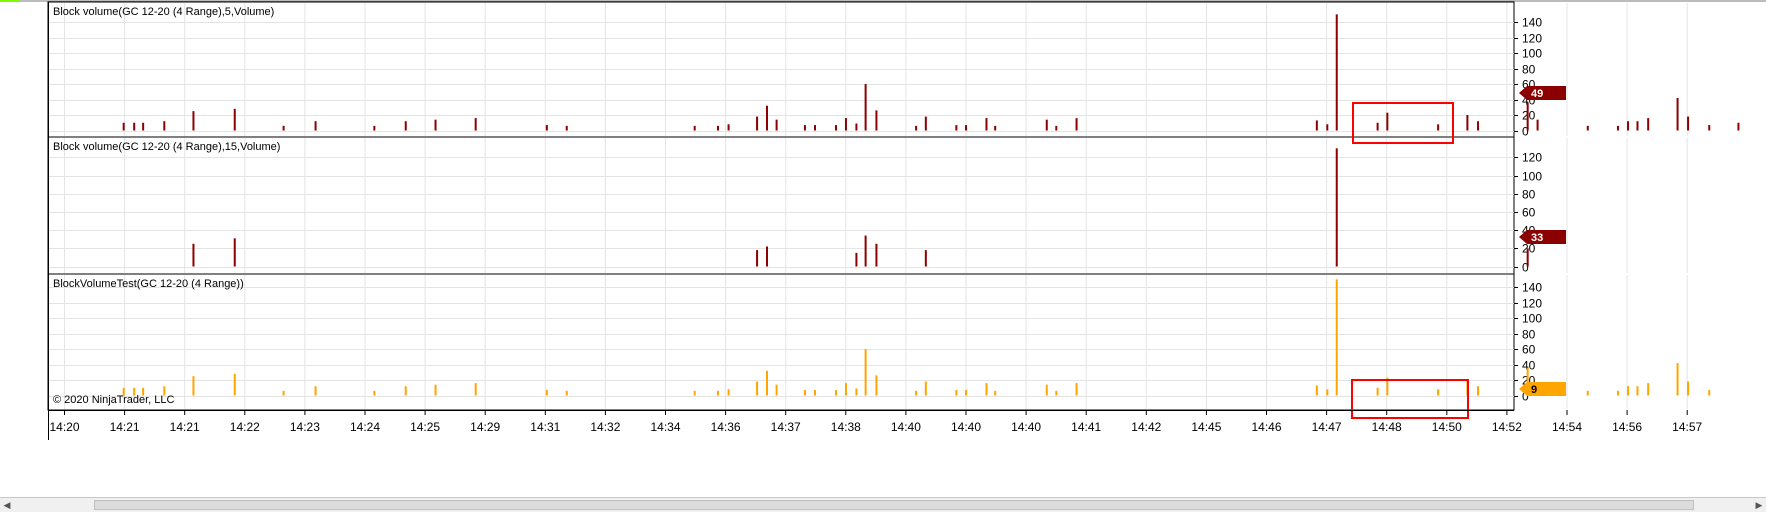 This screenshot has width=1766, height=512. I want to click on y-tick-label: 60, so click(1529, 213).